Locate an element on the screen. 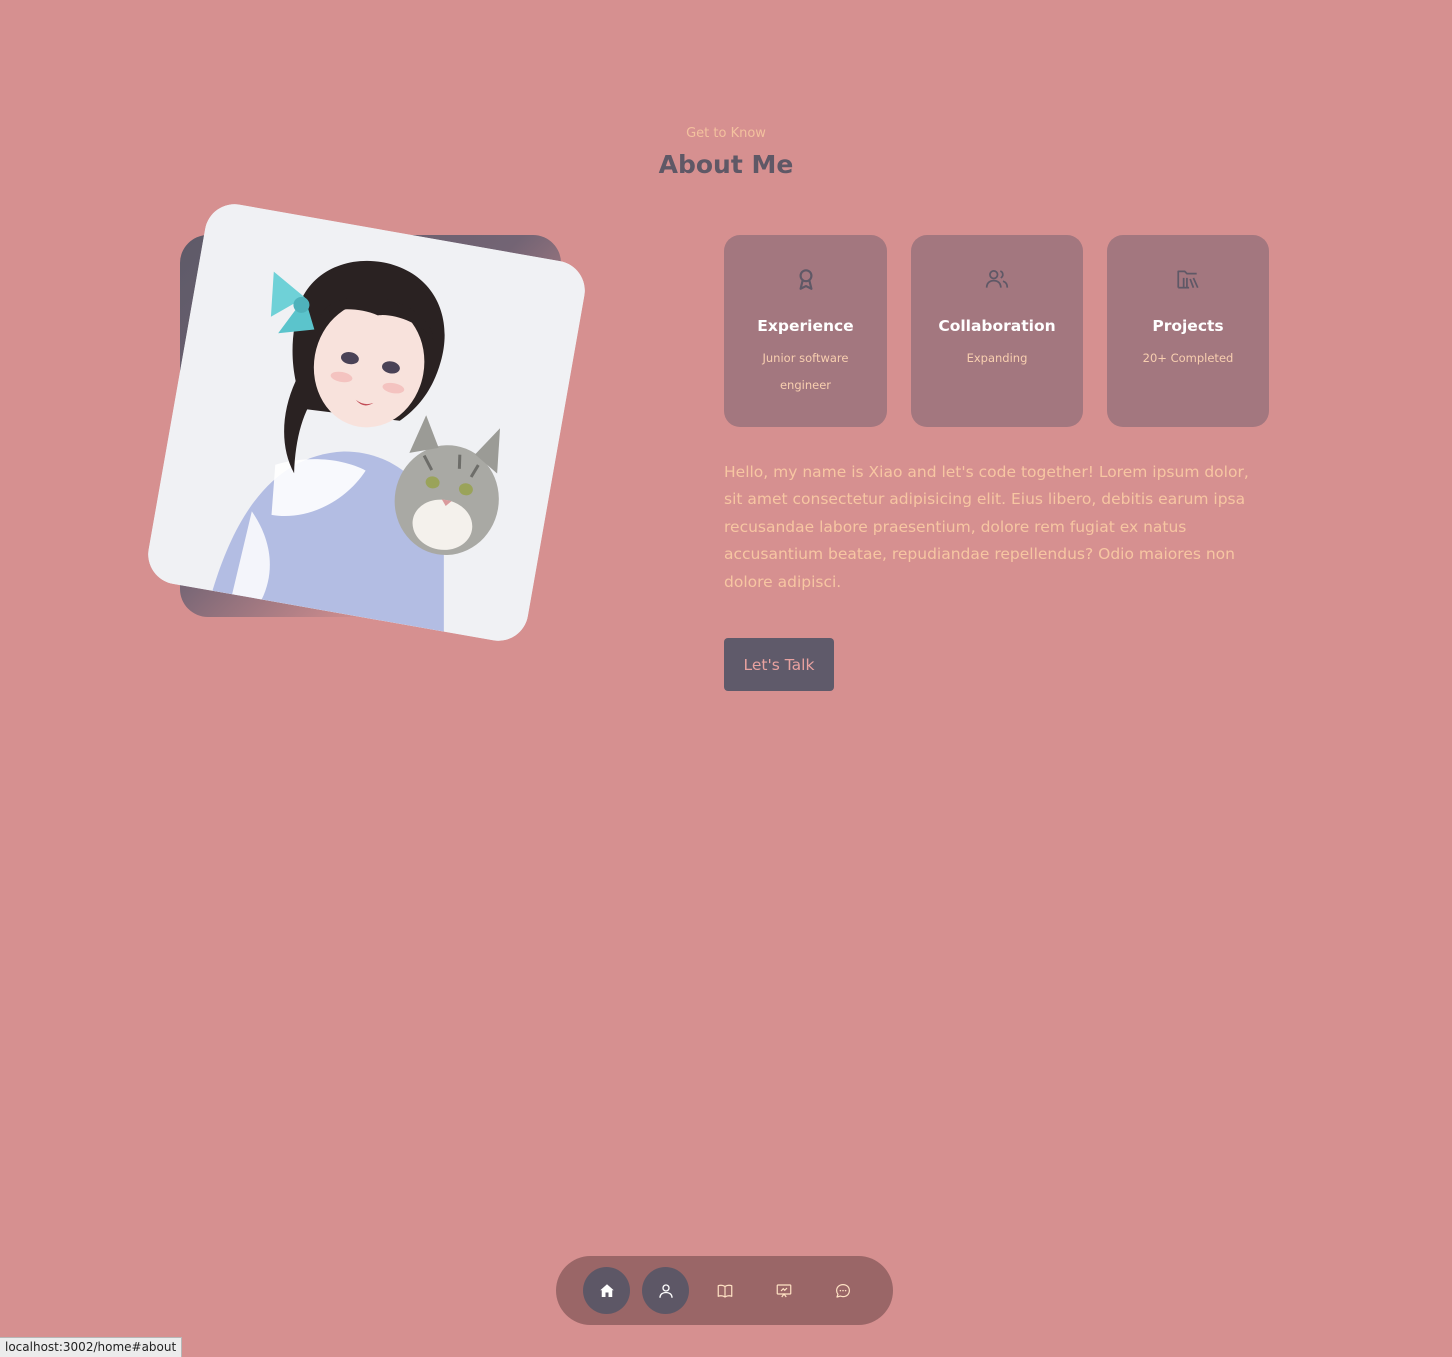 This screenshot has width=1452, height=1357. book-icon is located at coordinates (724, 1291).